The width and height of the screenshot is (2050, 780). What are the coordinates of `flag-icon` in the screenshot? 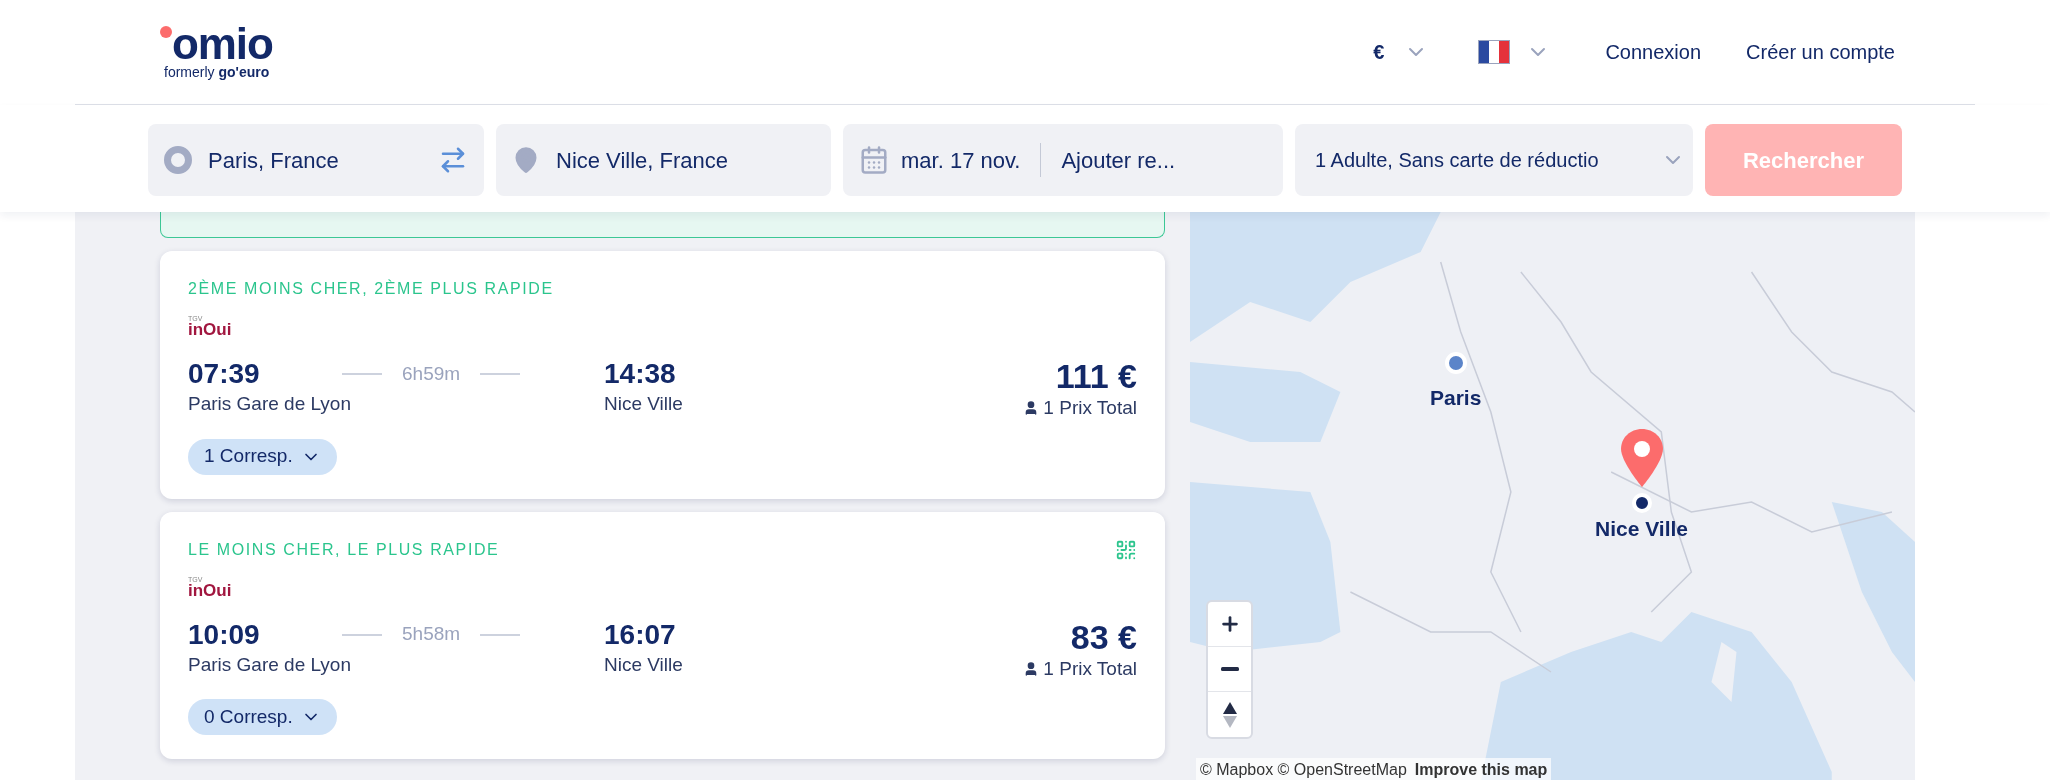 It's located at (1494, 52).